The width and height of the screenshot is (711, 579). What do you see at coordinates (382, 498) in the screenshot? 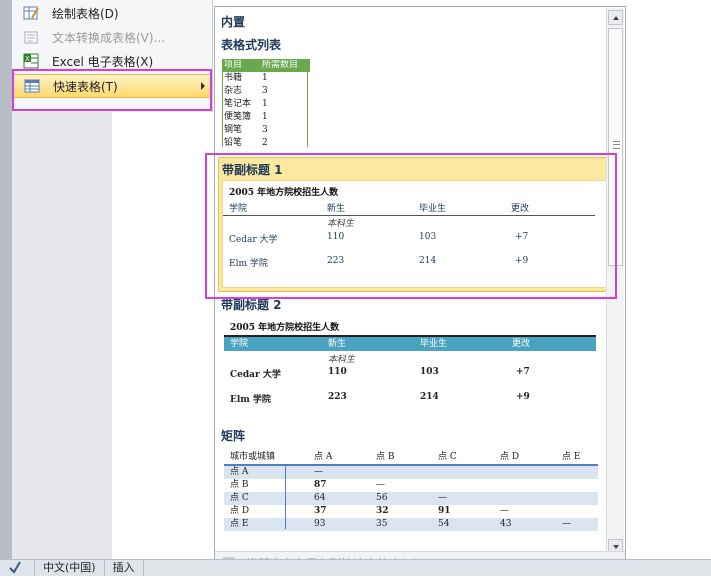
I see `cell: 56` at bounding box center [382, 498].